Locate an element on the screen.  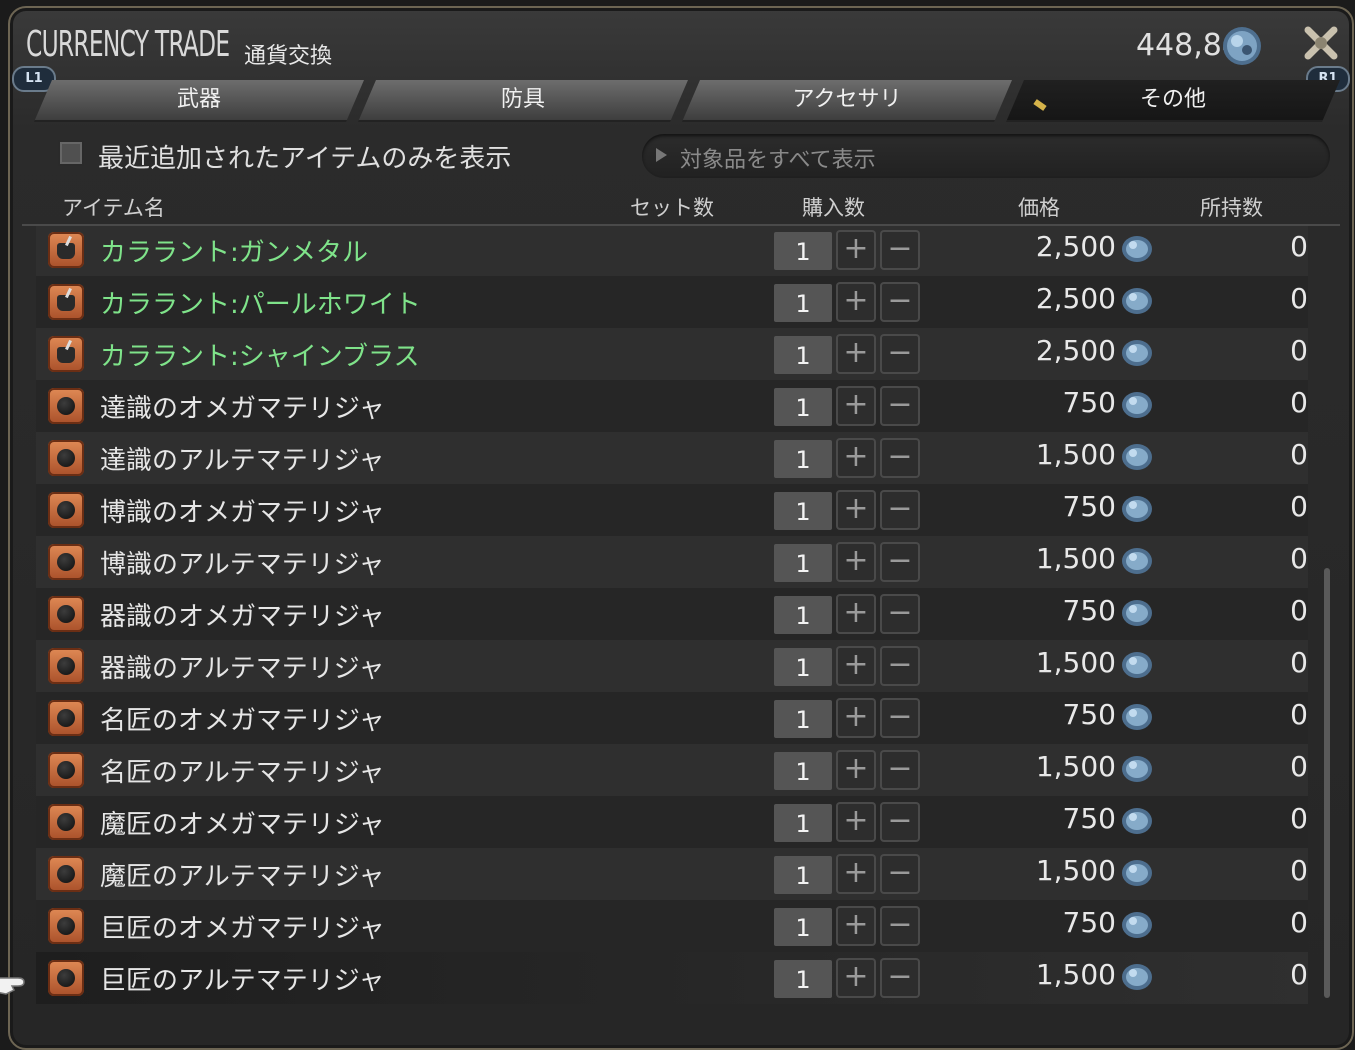
item-name: カララント:ガンメタル is located at coordinates (234, 253).